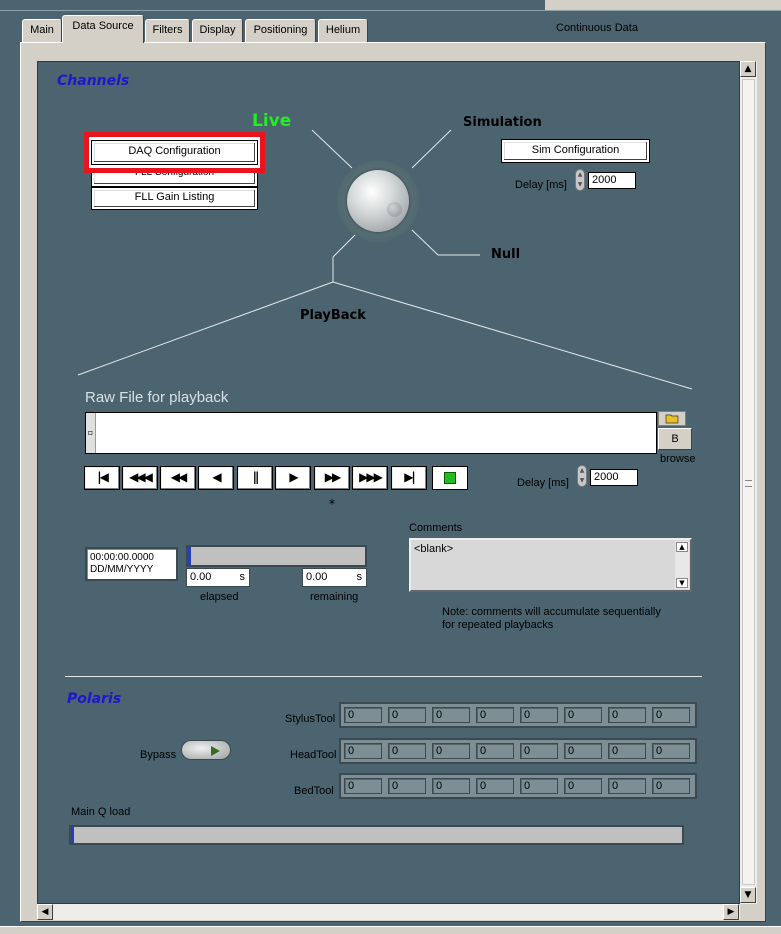 The width and height of the screenshot is (781, 934). I want to click on stylus-tool-value-3: 0, so click(451, 715).